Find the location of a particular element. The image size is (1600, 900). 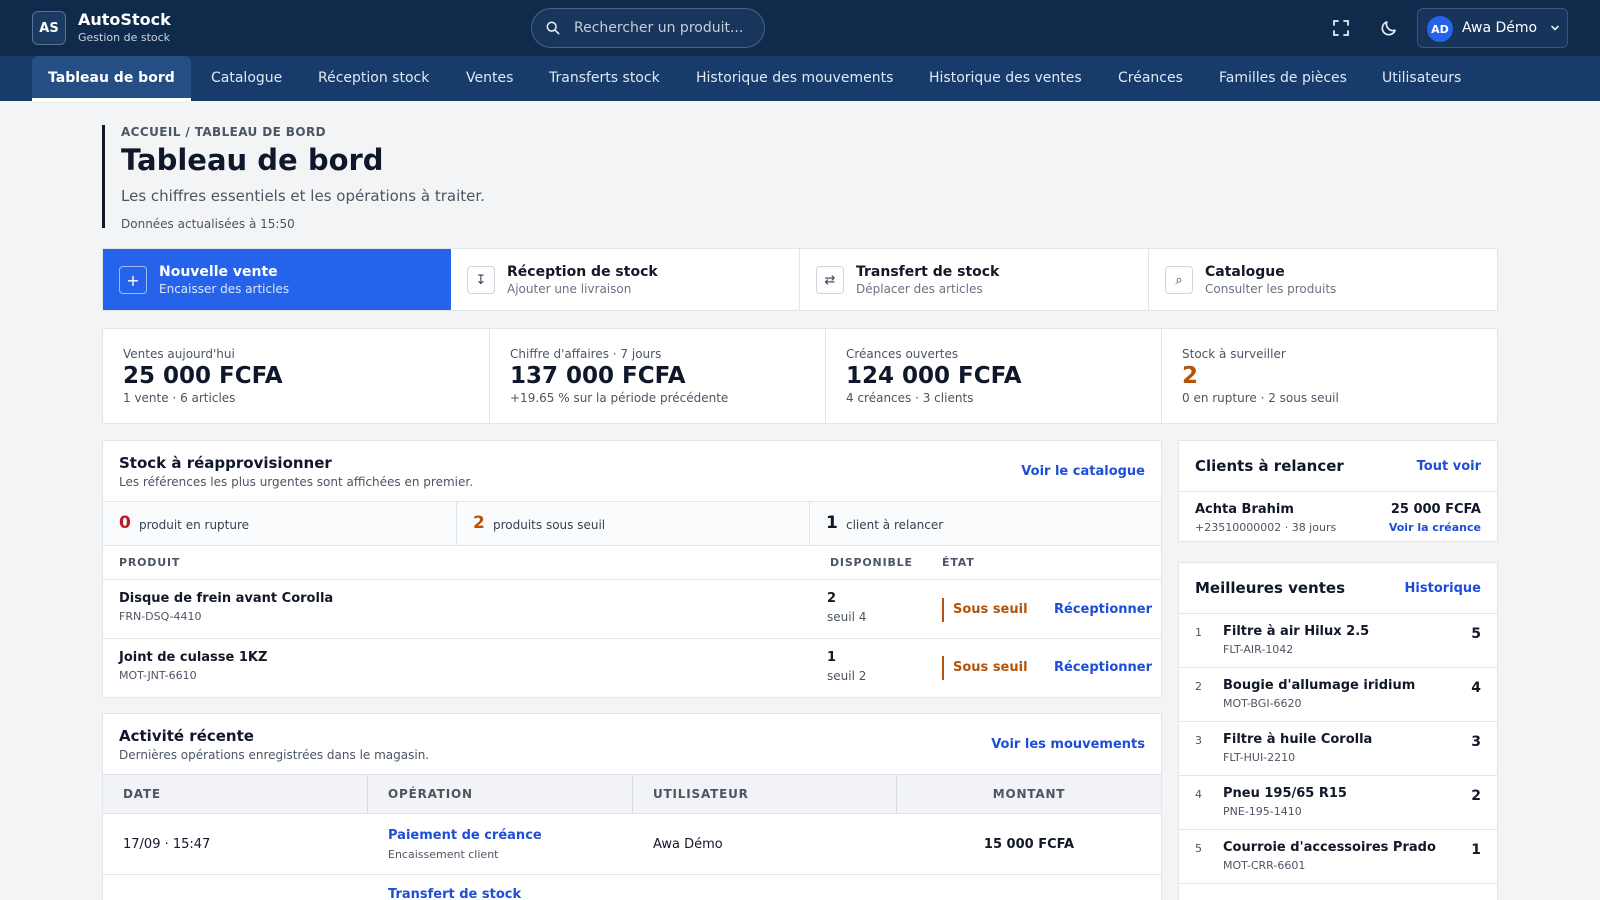

product-name: Bougie d'allumage iridium is located at coordinates (1319, 685).